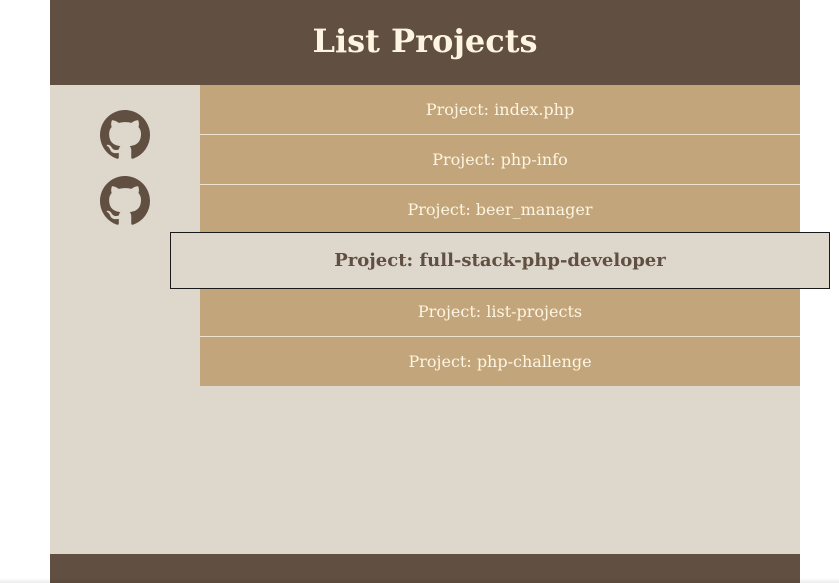 The height and width of the screenshot is (583, 839). I want to click on sidebar, so click(125, 319).